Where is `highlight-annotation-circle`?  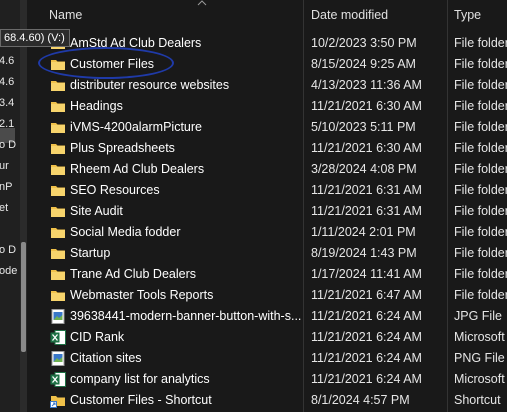
highlight-annotation-circle is located at coordinates (106, 63).